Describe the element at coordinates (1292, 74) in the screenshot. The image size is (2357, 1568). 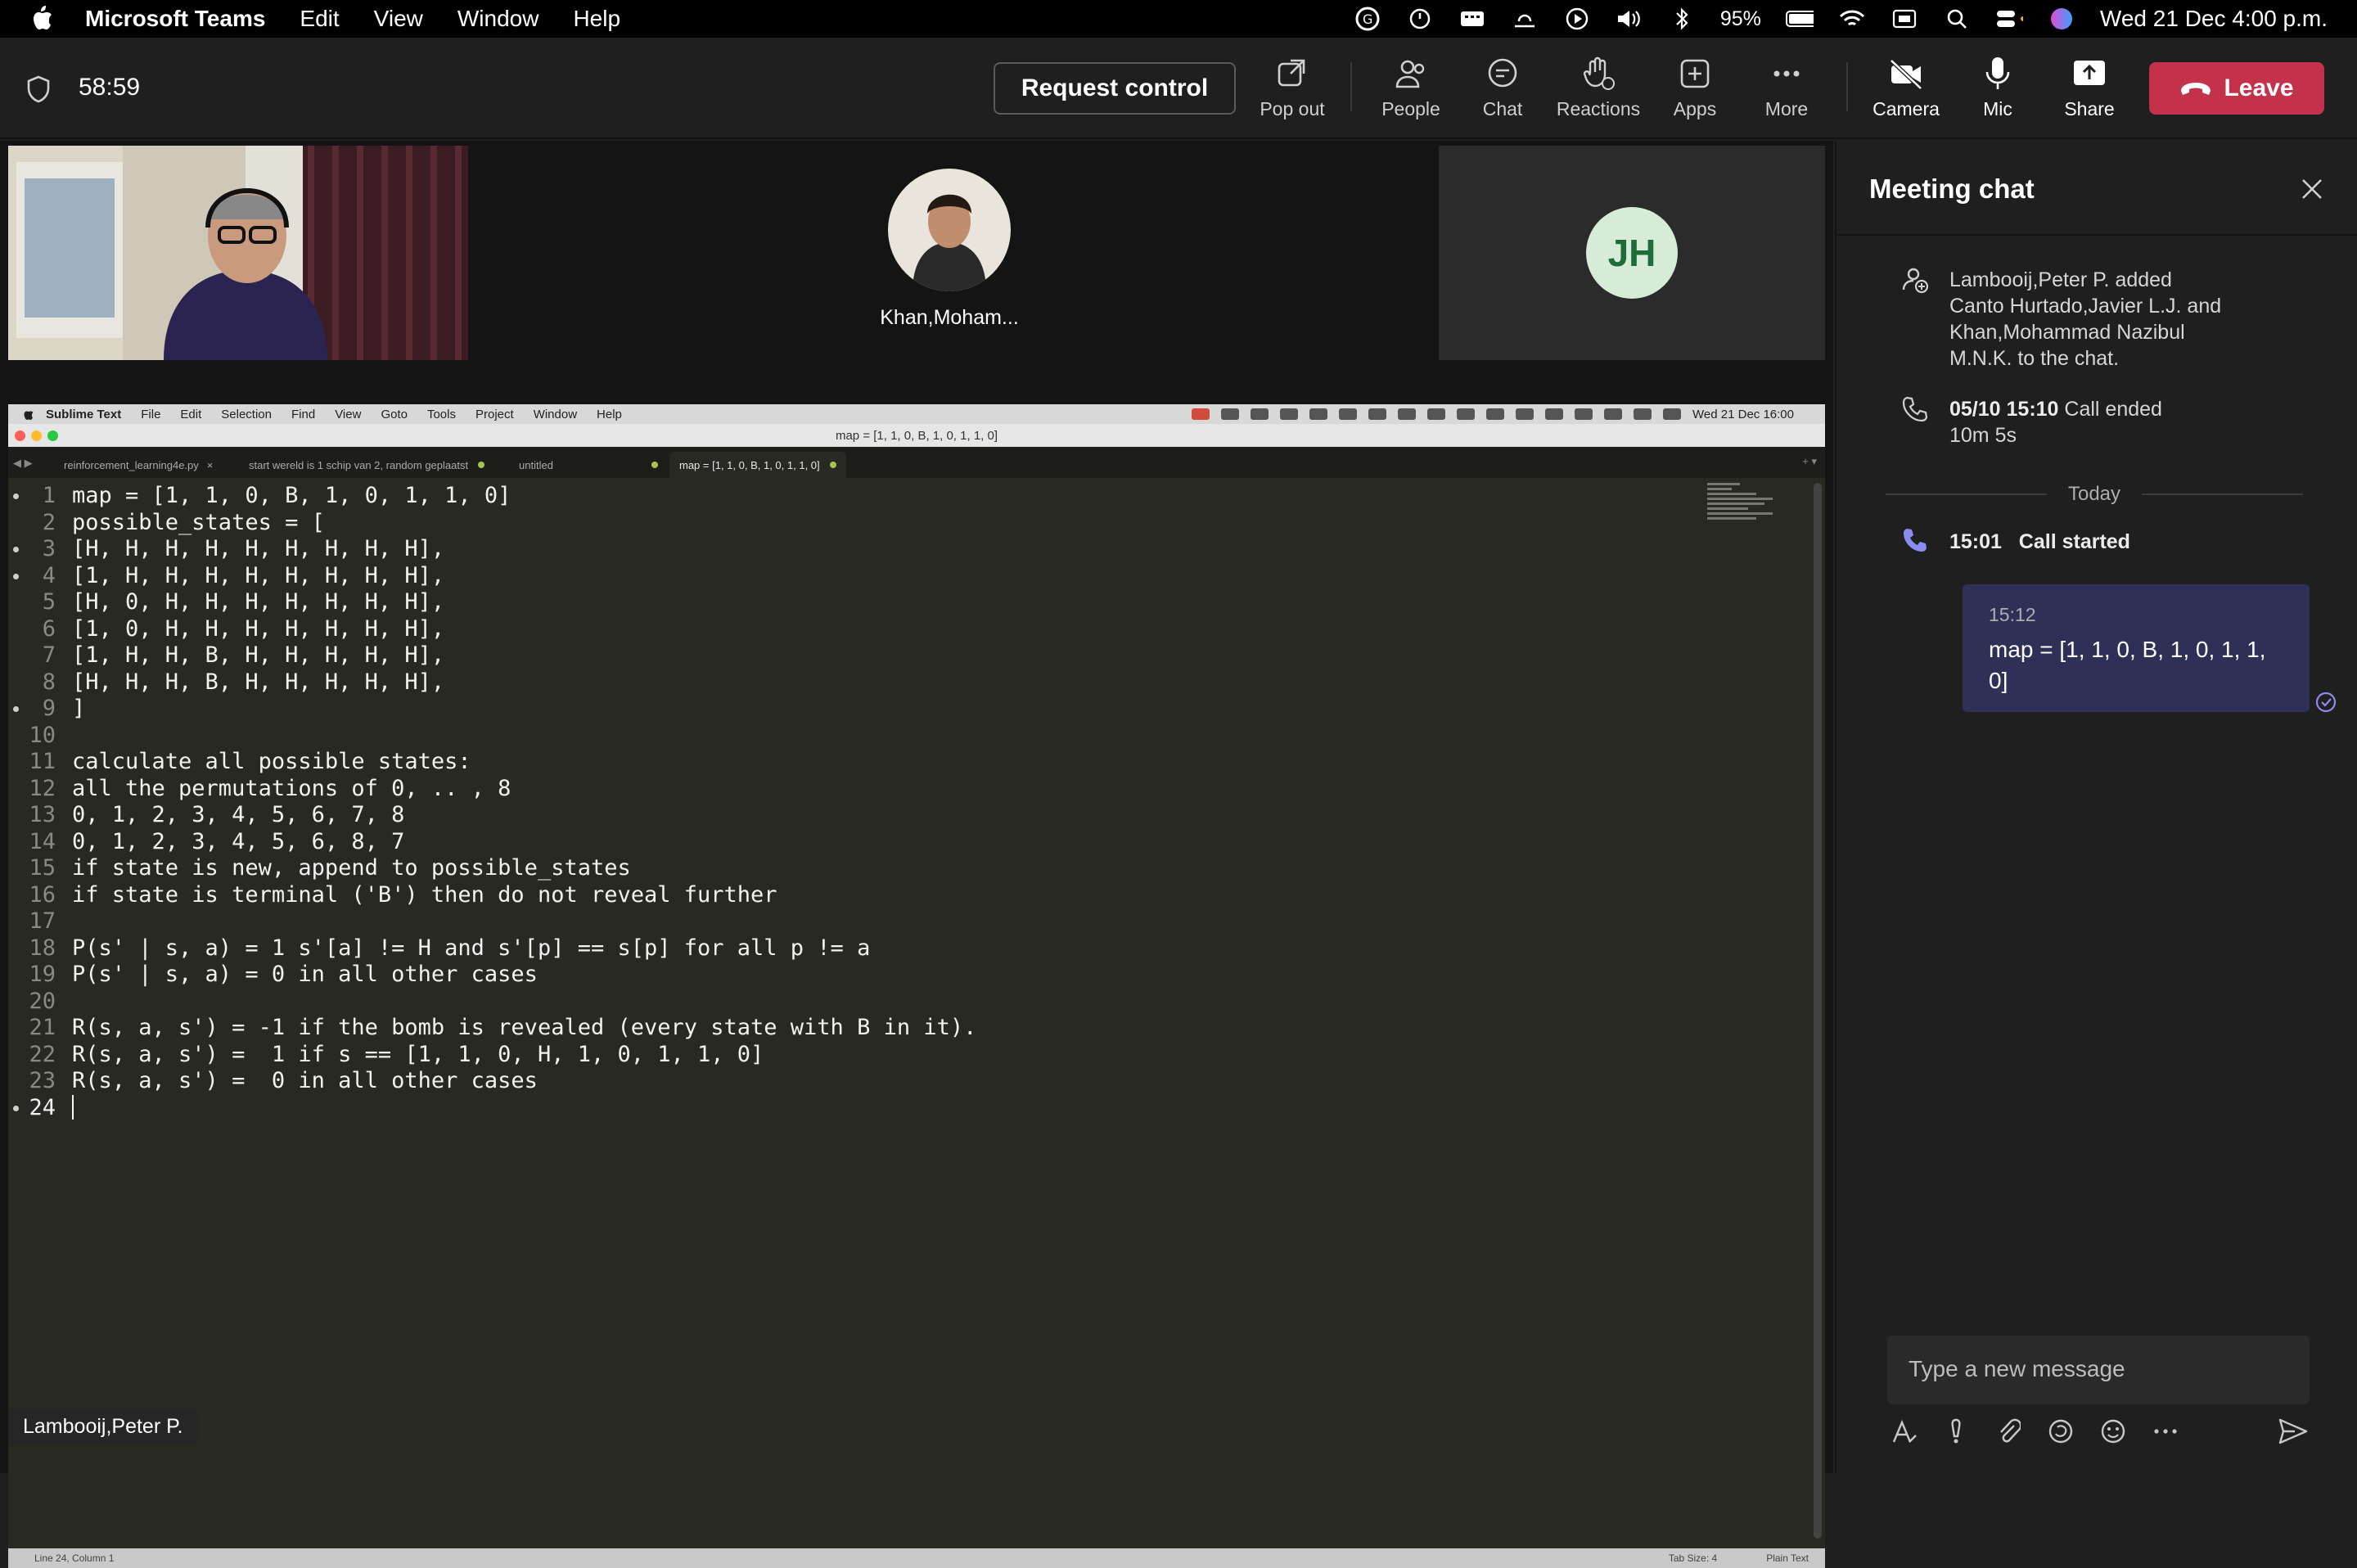
I see `pop-out-icon` at that location.